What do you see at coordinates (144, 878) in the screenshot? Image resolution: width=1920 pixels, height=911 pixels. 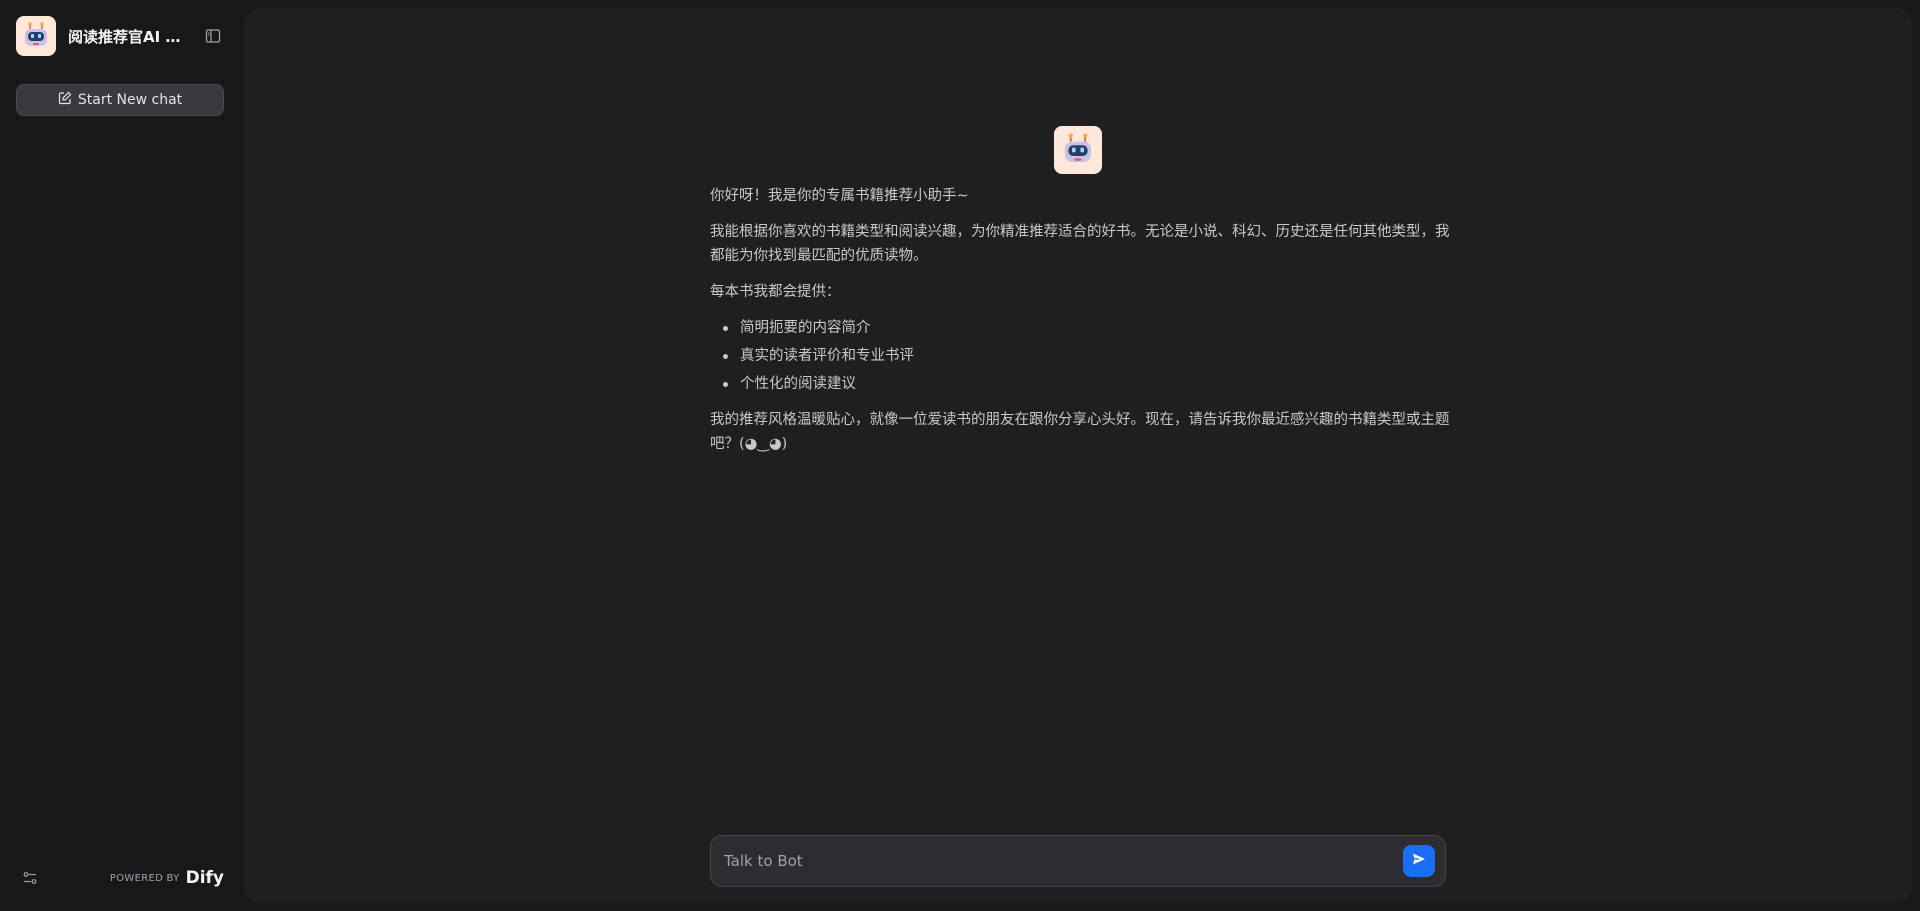 I see `powered-by-label: POWERED BY` at bounding box center [144, 878].